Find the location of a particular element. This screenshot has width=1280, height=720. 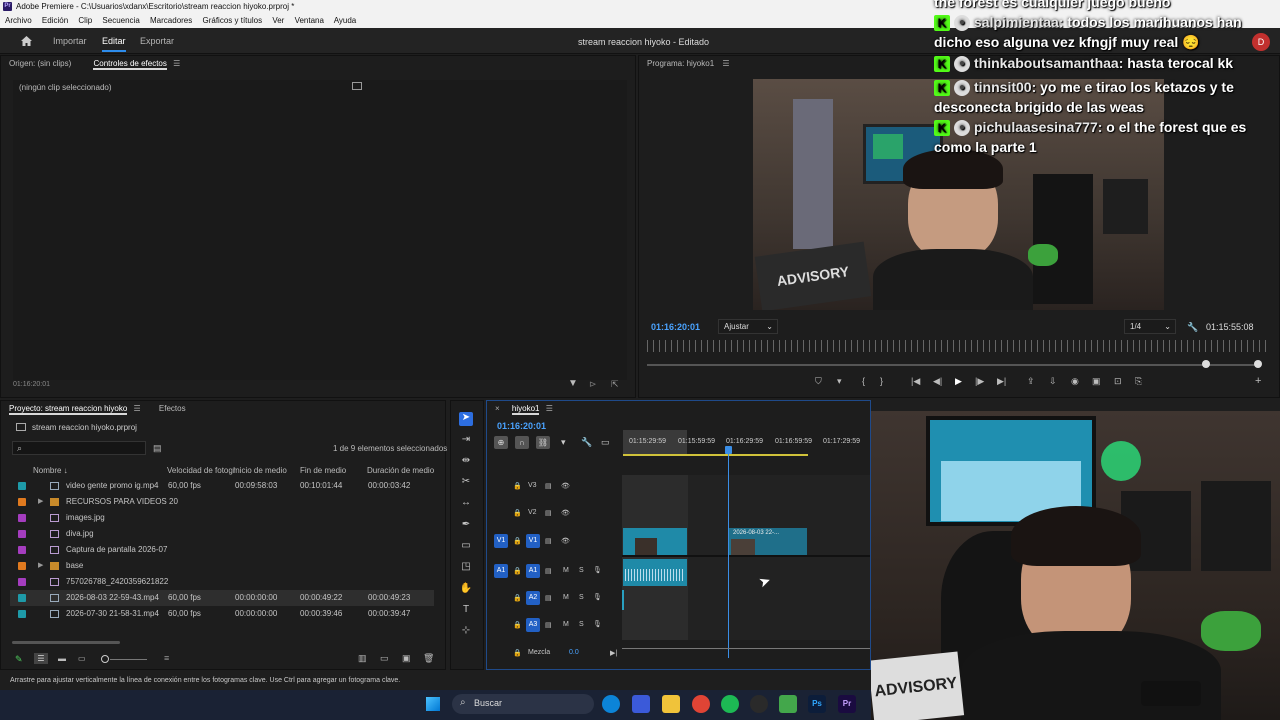

play-audio-icon: ⊳ is located at coordinates (593, 384).